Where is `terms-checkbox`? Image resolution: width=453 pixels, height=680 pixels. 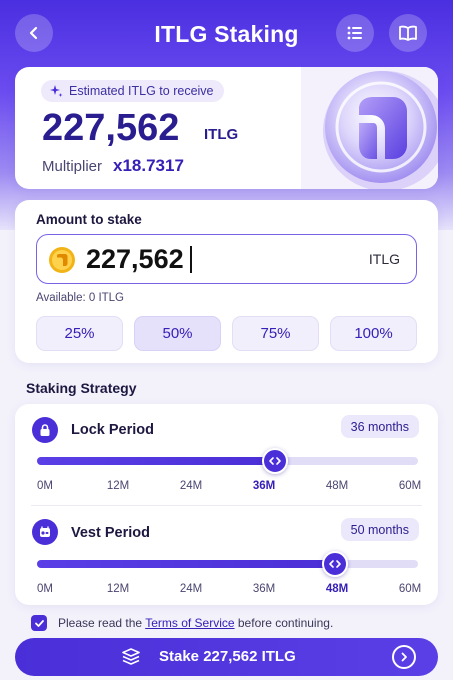
terms-checkbox is located at coordinates (39, 623).